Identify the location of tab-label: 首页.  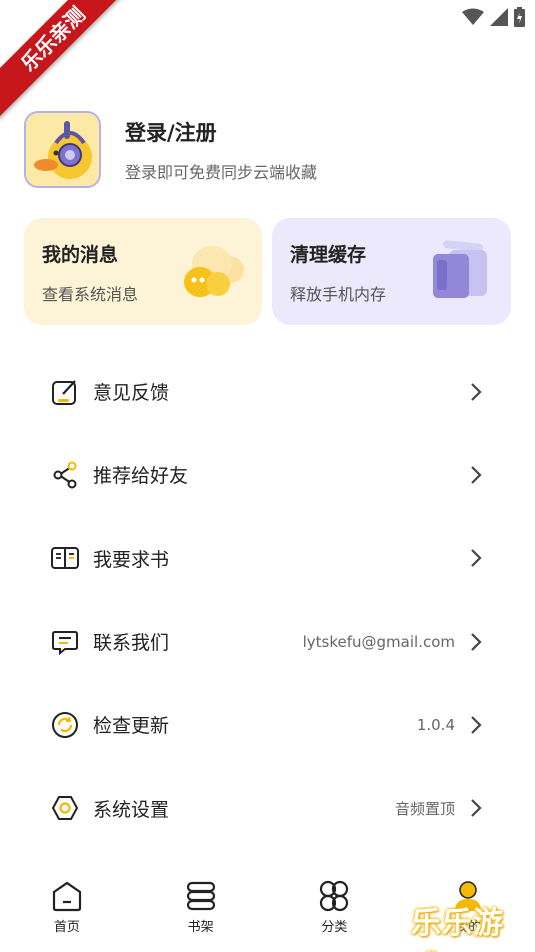
(66, 927).